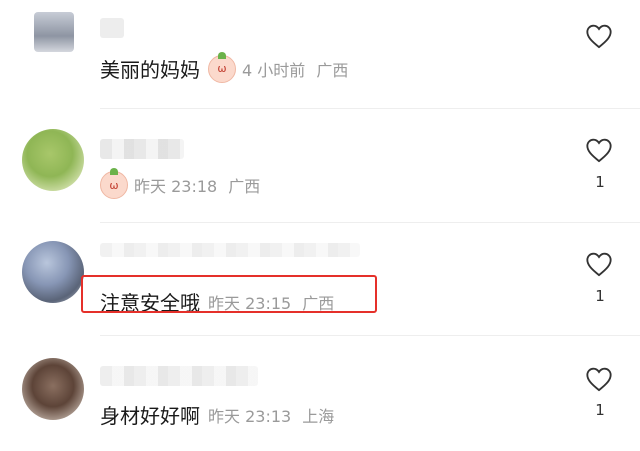 Image resolution: width=640 pixels, height=451 pixels. Describe the element at coordinates (250, 416) in the screenshot. I see `comment-time: 昨天 23:13` at that location.